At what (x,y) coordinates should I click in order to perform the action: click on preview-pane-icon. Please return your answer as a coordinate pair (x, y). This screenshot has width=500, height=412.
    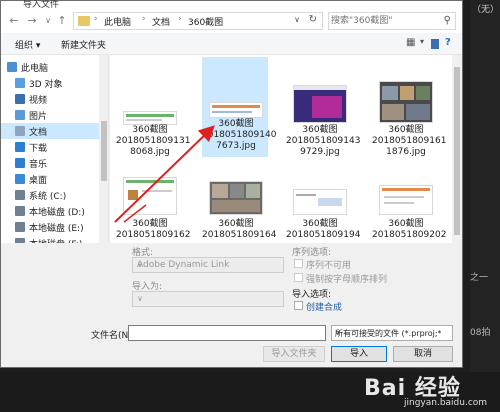
    Looking at the image, I should click on (435, 44).